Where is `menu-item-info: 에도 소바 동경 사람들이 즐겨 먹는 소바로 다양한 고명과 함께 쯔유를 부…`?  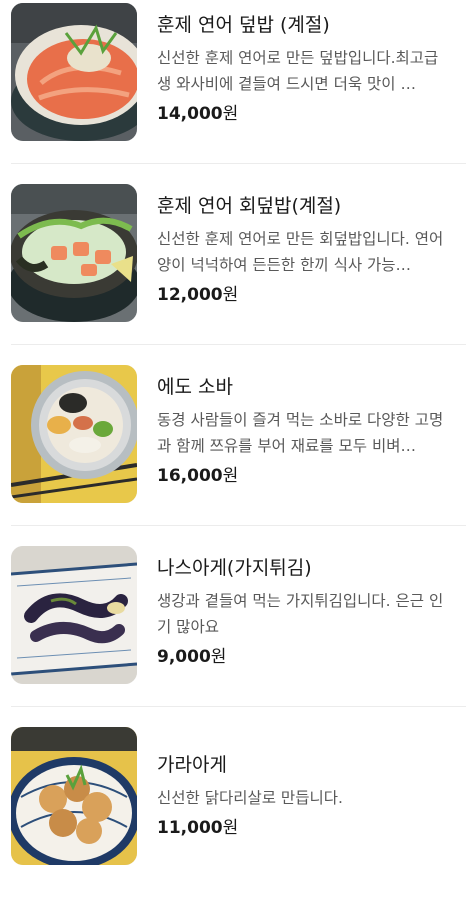 menu-item-info: 에도 소바 동경 사람들이 즐겨 먹는 소바로 다양한 고명과 함께 쯔유를 부… is located at coordinates (307, 431).